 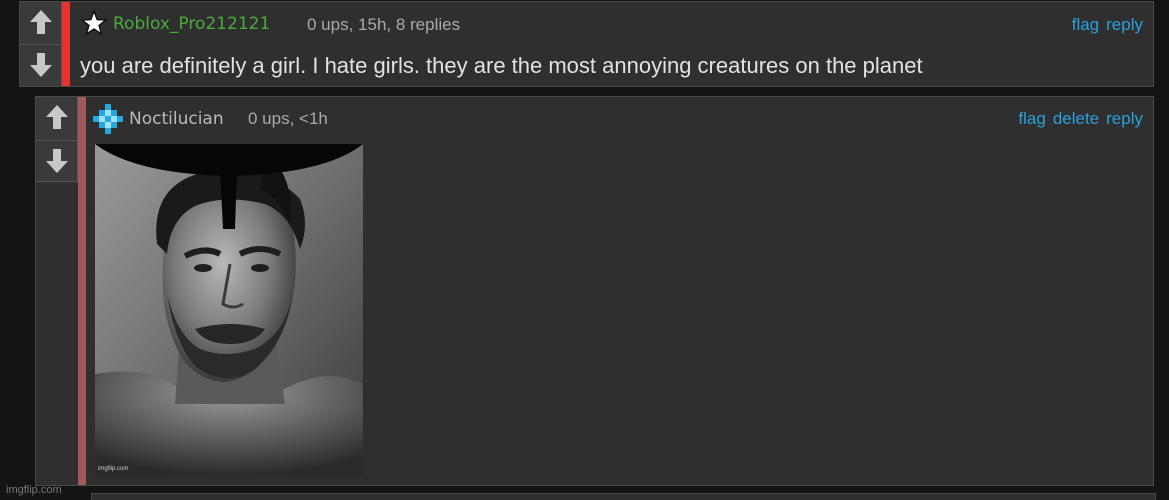 What do you see at coordinates (288, 118) in the screenshot?
I see `comment-meta: 0 ups, <1h` at bounding box center [288, 118].